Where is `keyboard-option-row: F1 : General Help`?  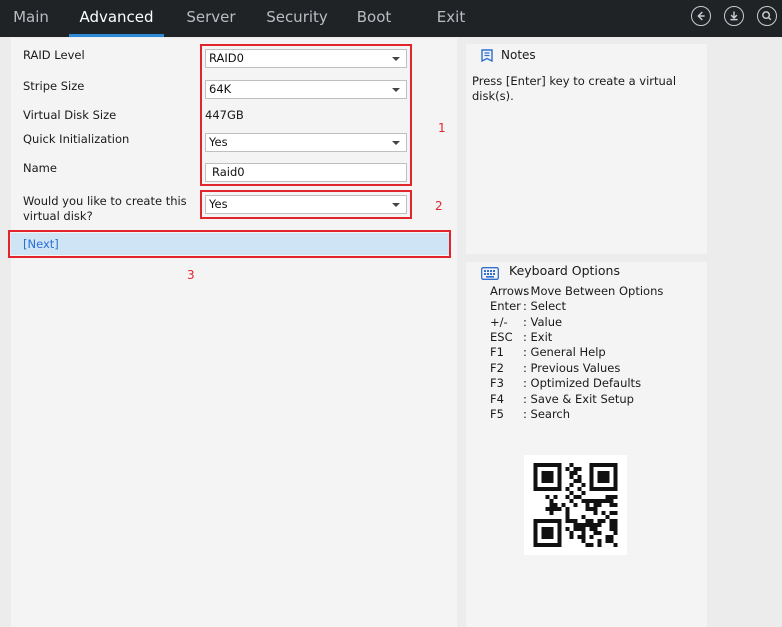
keyboard-option-row: F1 : General Help is located at coordinates (548, 352).